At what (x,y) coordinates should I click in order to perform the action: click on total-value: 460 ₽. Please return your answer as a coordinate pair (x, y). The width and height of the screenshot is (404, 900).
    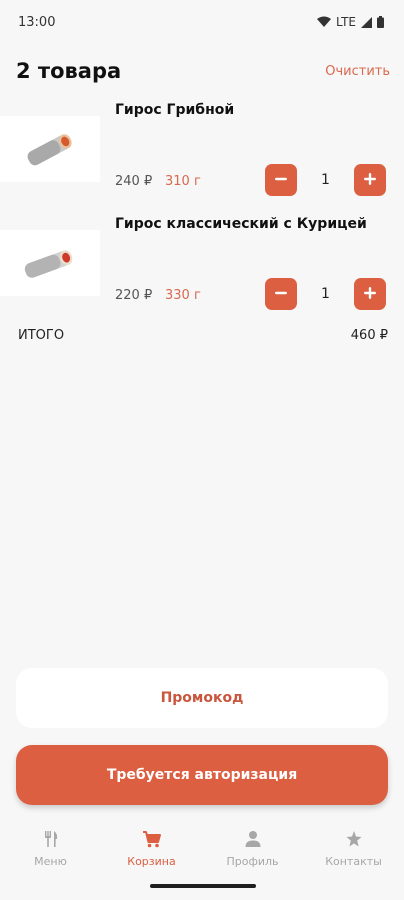
    Looking at the image, I should click on (369, 335).